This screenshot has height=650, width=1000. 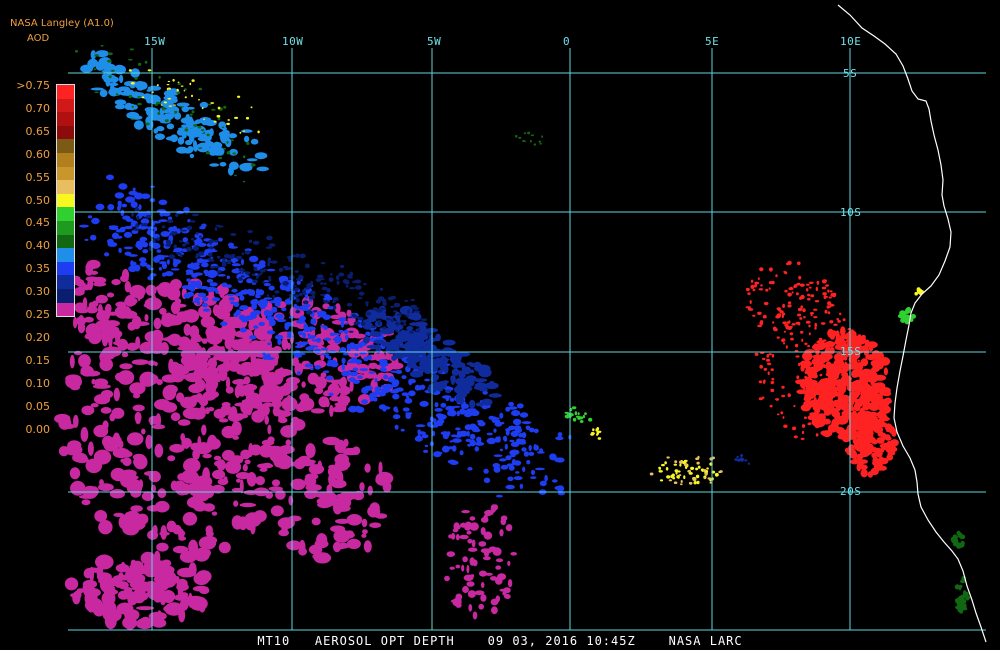 What do you see at coordinates (38, 177) in the screenshot?
I see `legend-label: 0.55` at bounding box center [38, 177].